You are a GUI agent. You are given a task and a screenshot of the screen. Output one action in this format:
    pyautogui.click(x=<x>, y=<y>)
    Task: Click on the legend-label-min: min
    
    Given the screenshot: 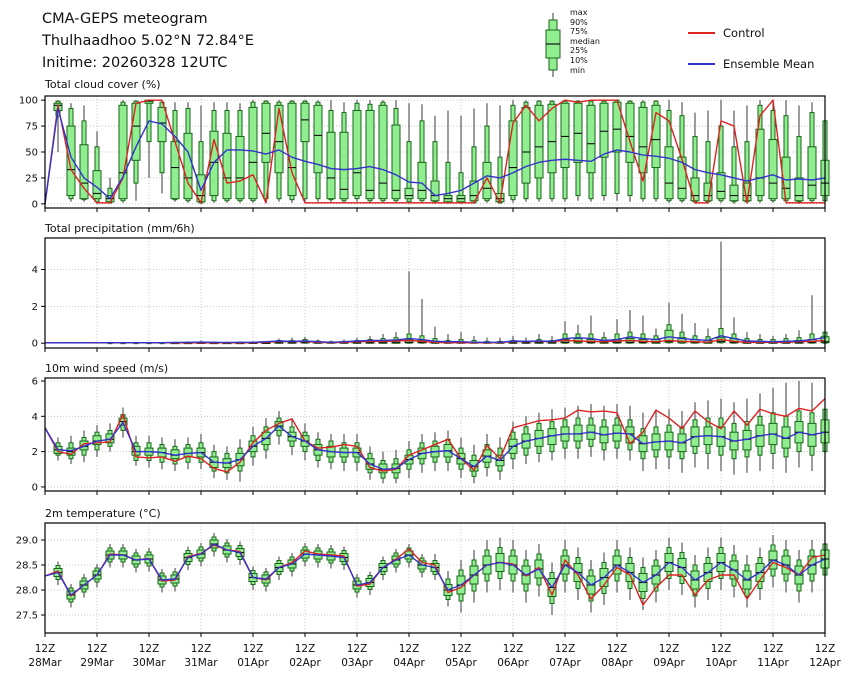 What is the action you would take?
    pyautogui.click(x=578, y=70)
    